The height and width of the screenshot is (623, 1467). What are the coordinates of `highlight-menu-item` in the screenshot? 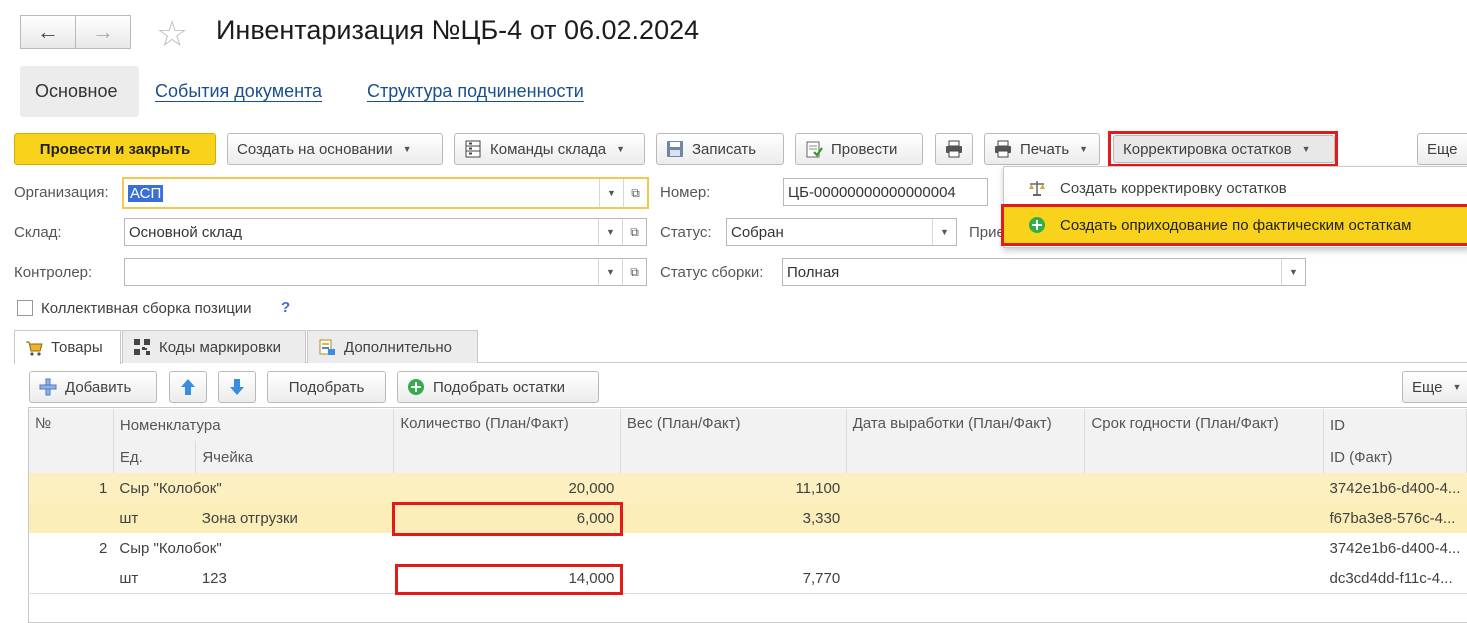 It's located at (1234, 225).